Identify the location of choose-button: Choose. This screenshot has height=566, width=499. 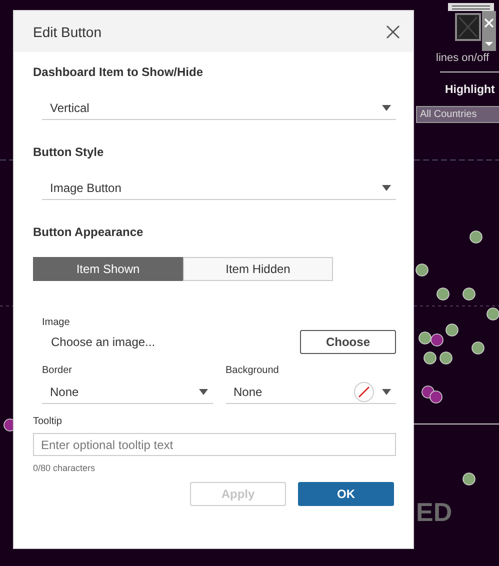
(348, 342).